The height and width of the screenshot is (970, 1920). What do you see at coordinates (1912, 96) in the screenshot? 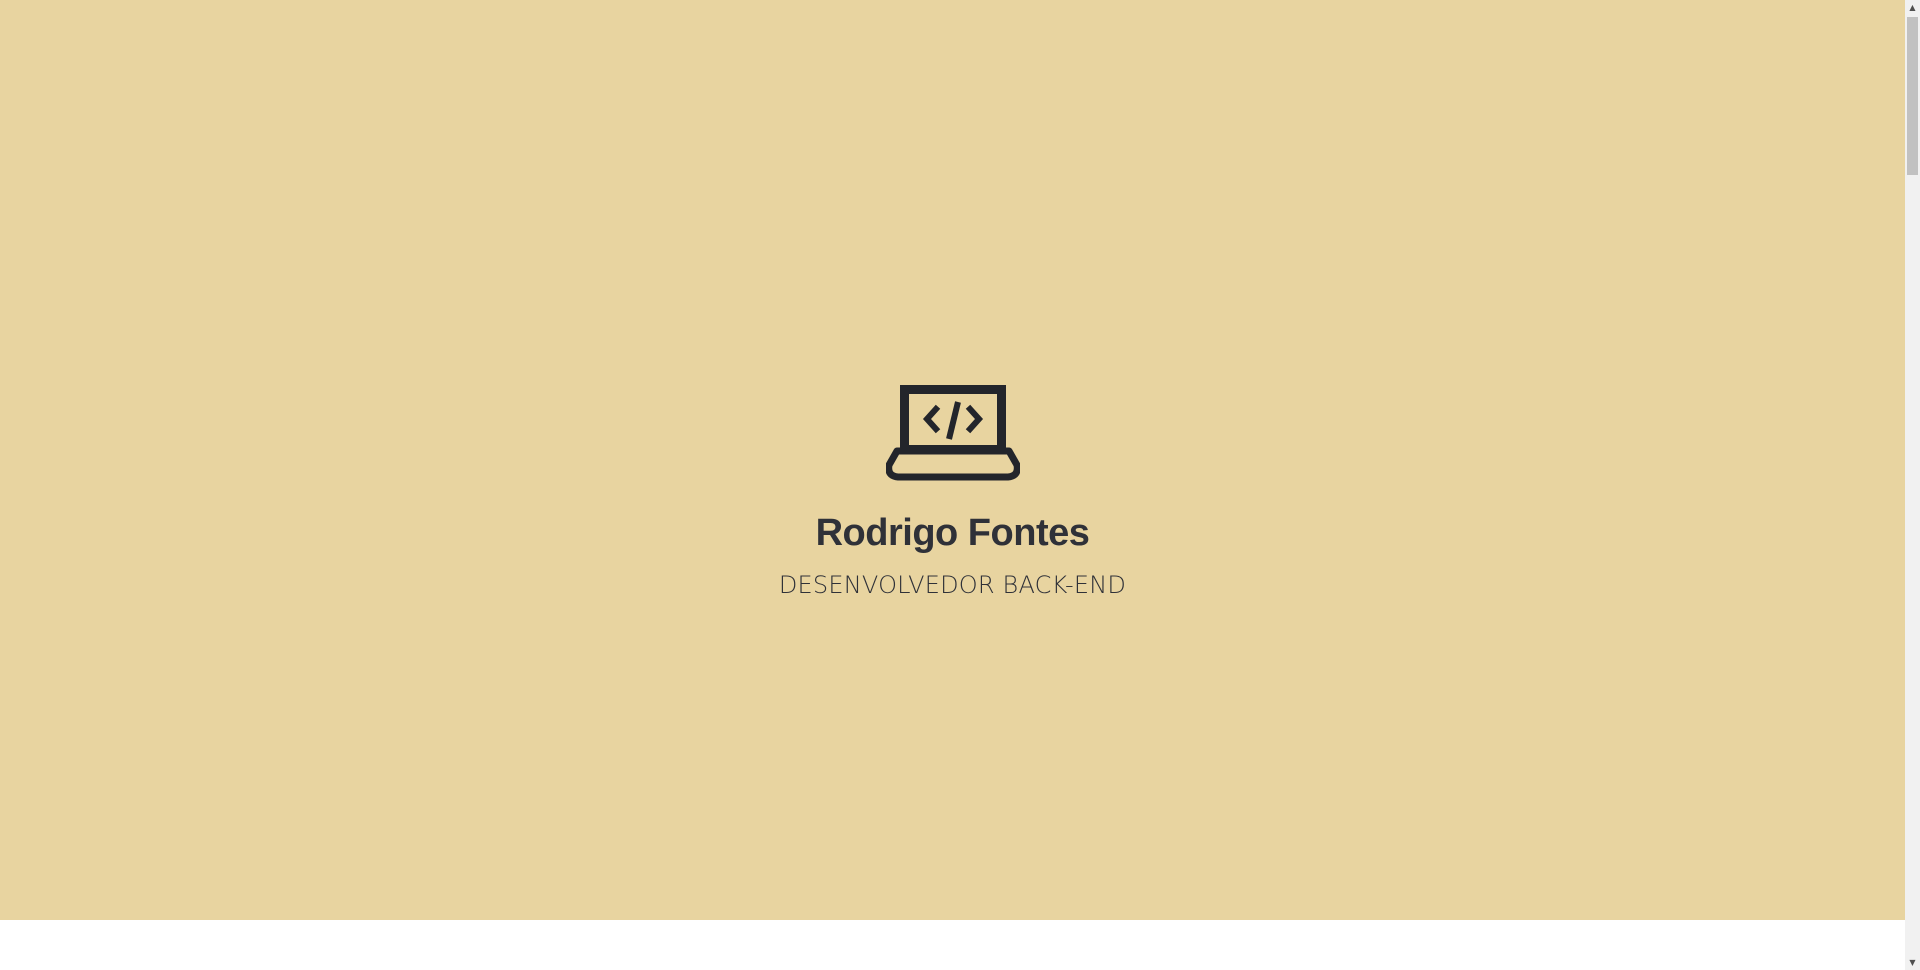
I see `scrollbar-thumb` at bounding box center [1912, 96].